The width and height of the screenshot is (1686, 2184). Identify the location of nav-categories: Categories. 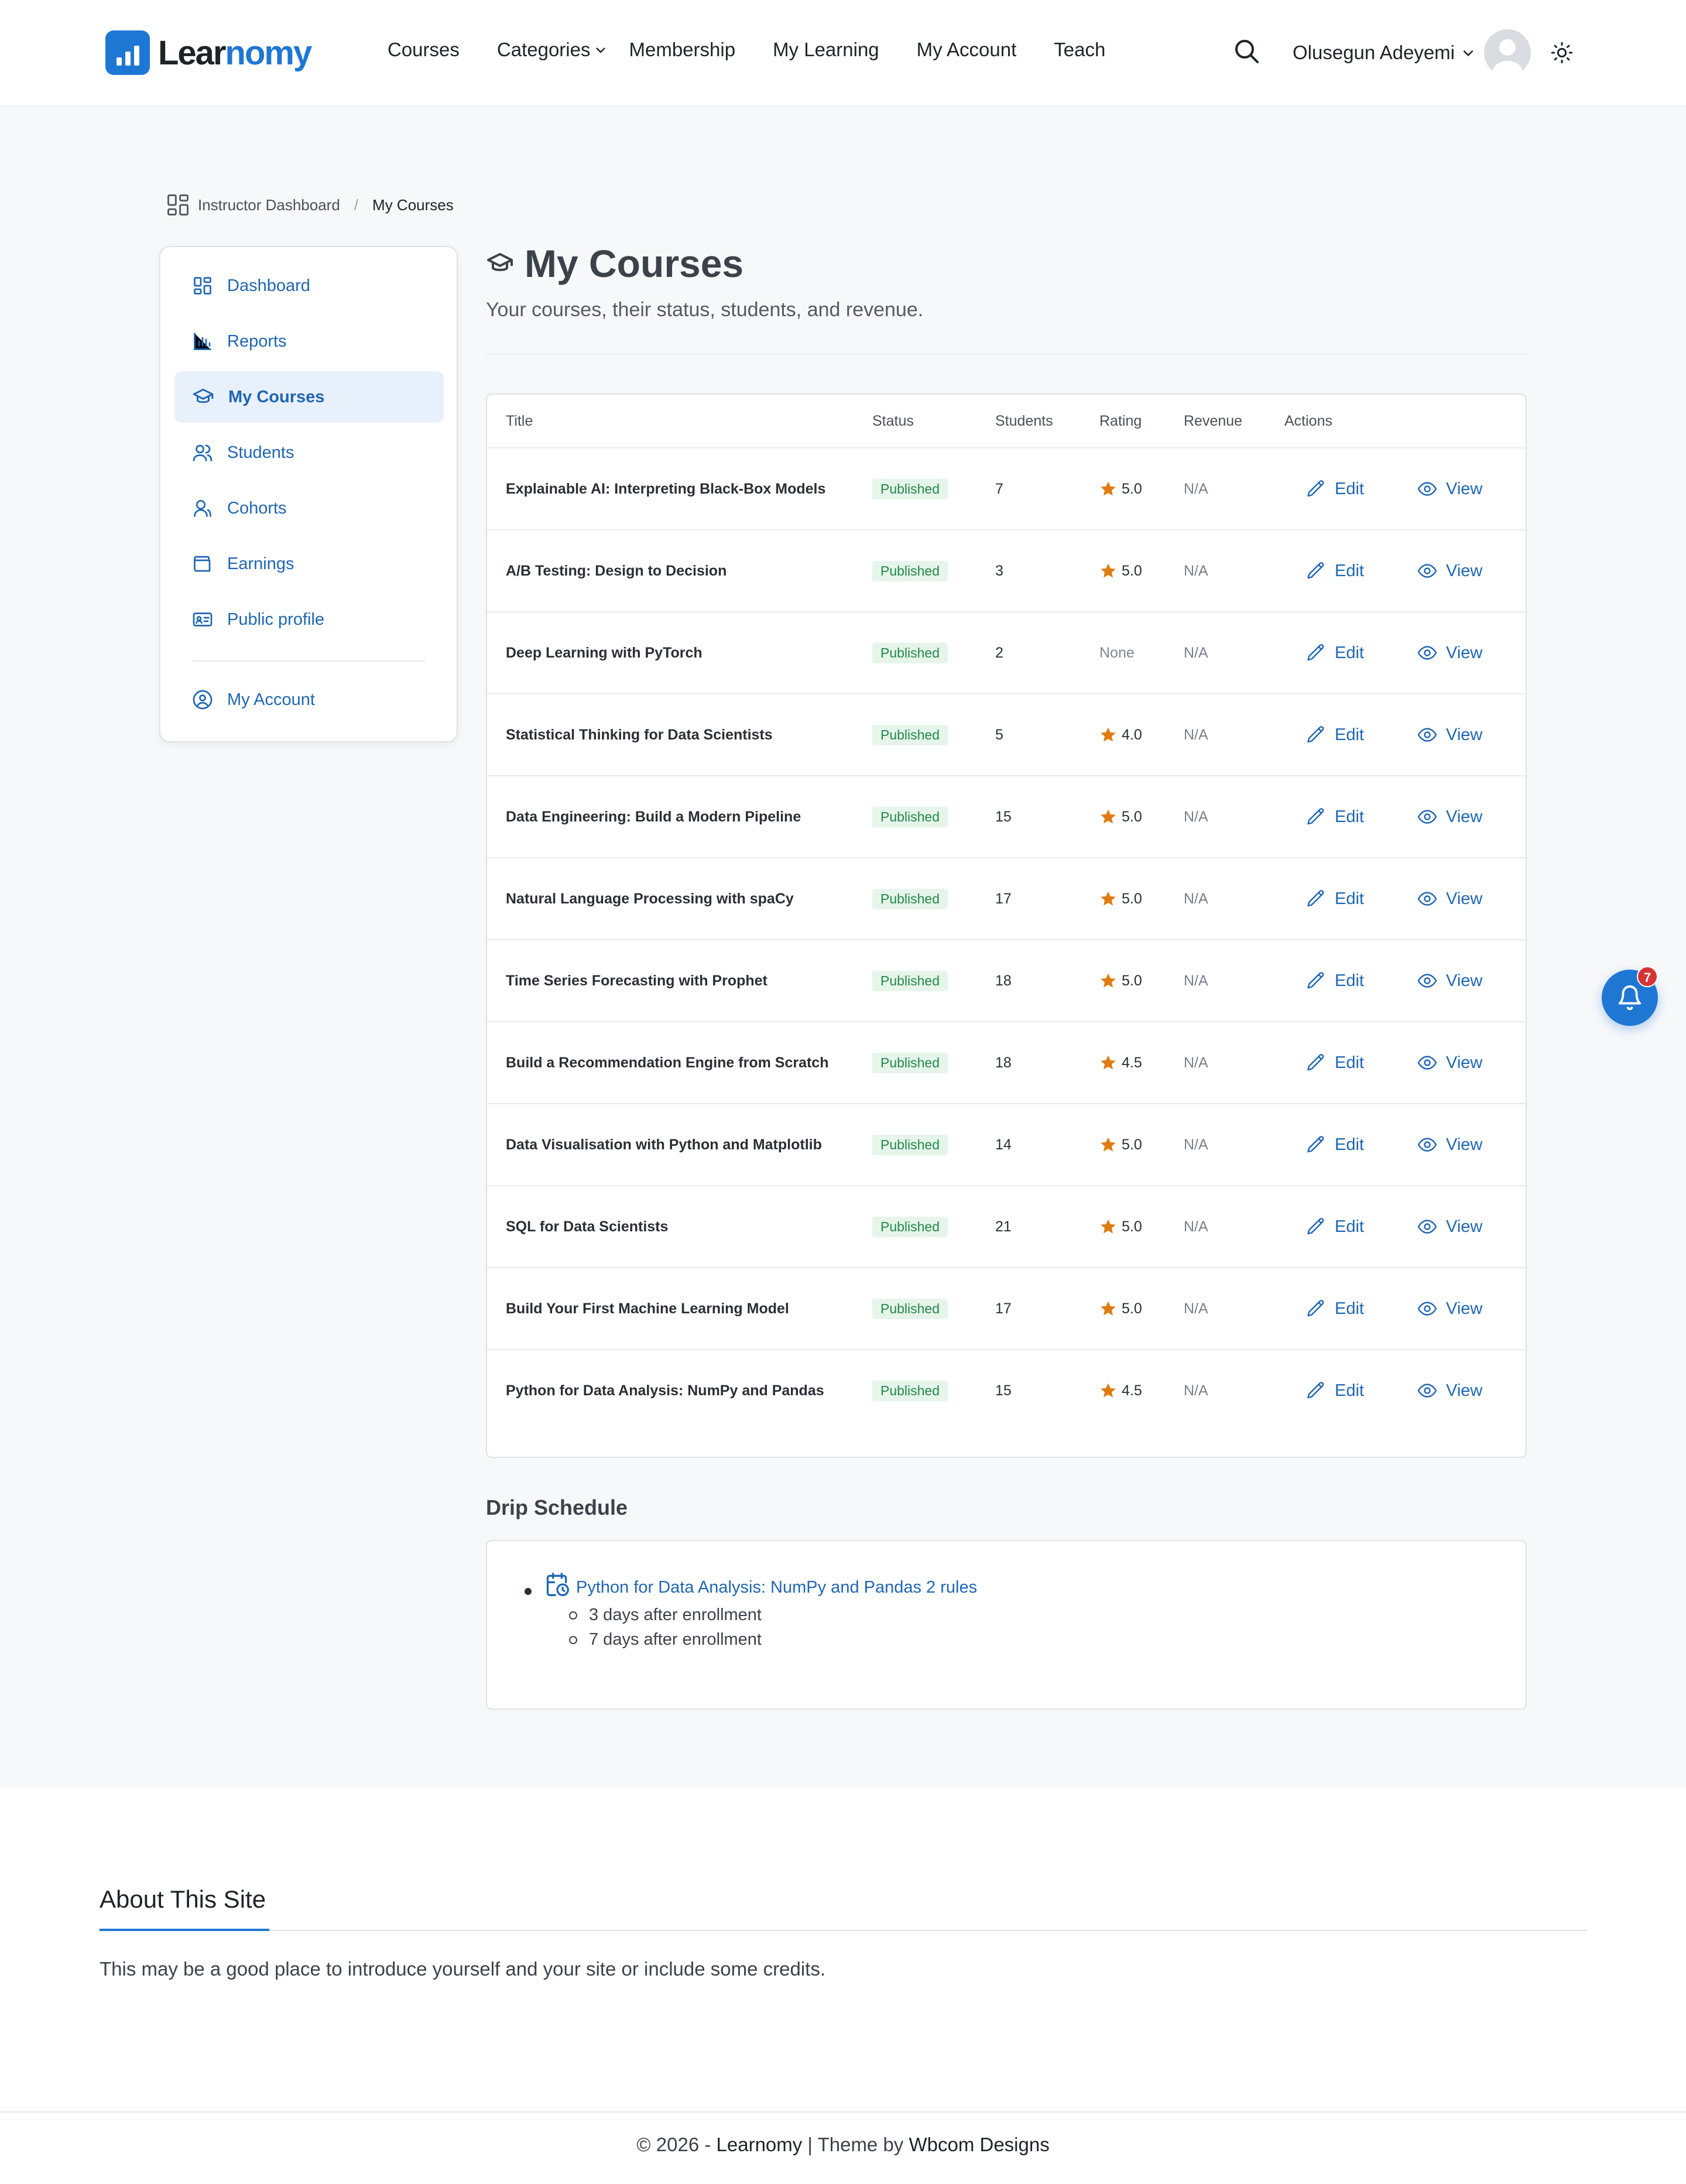
(553, 50).